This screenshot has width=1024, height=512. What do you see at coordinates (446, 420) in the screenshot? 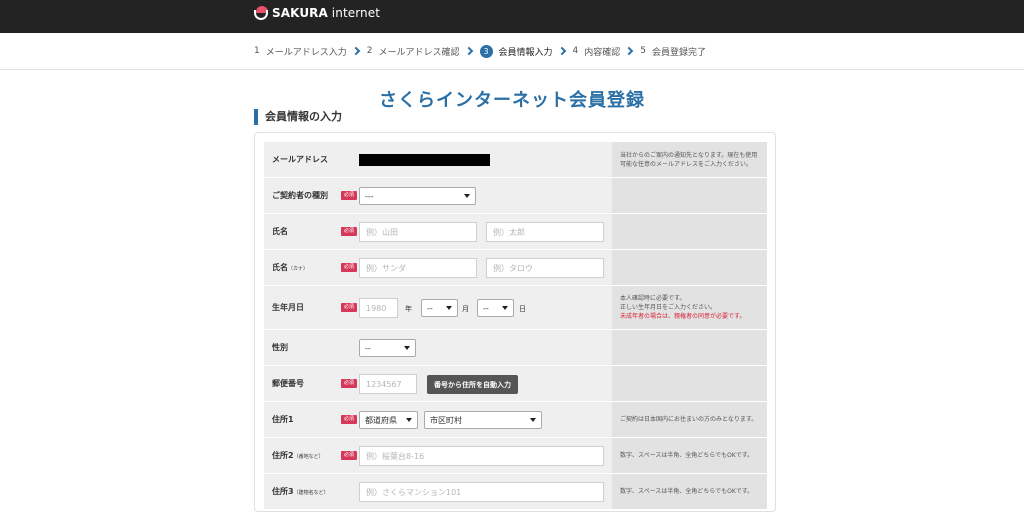
I see `select-value: 市区町村` at bounding box center [446, 420].